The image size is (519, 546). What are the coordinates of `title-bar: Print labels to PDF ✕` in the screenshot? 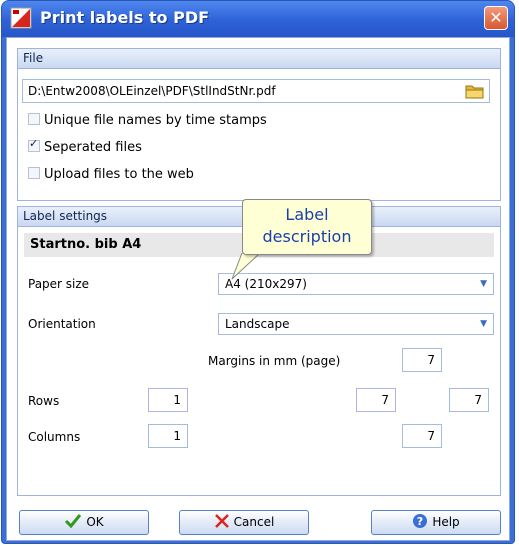 It's located at (258, 19).